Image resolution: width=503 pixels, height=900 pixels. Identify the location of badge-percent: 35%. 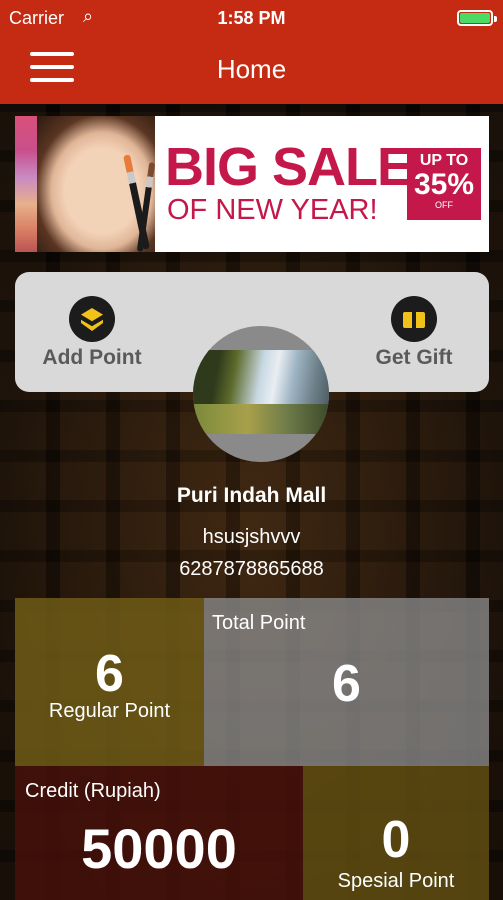
(444, 184).